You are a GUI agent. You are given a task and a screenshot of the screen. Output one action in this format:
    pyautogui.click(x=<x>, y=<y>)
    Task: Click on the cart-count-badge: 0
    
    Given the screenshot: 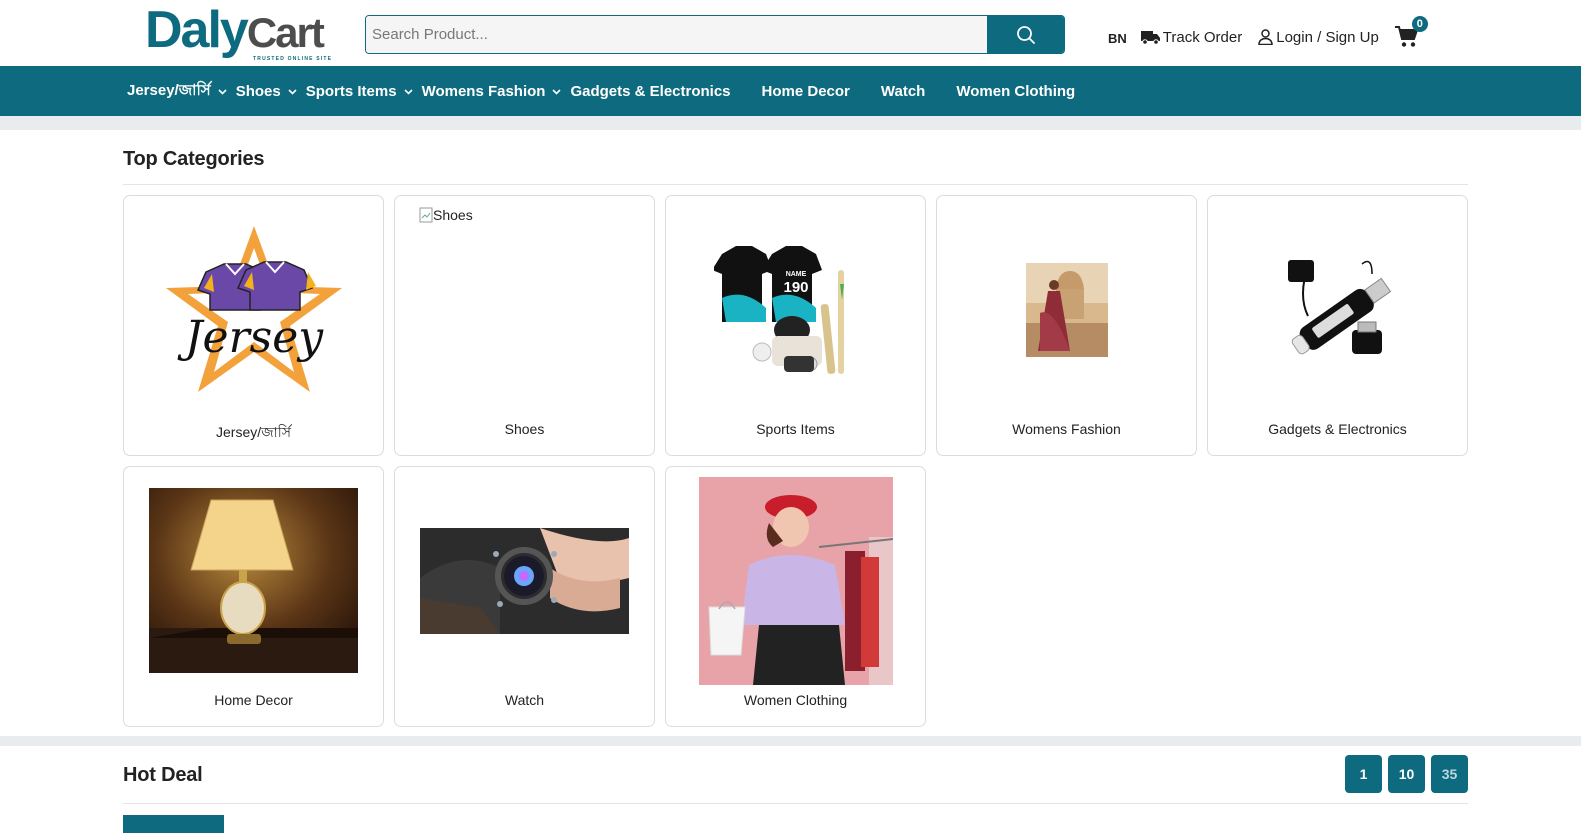 What is the action you would take?
    pyautogui.click(x=1419, y=24)
    